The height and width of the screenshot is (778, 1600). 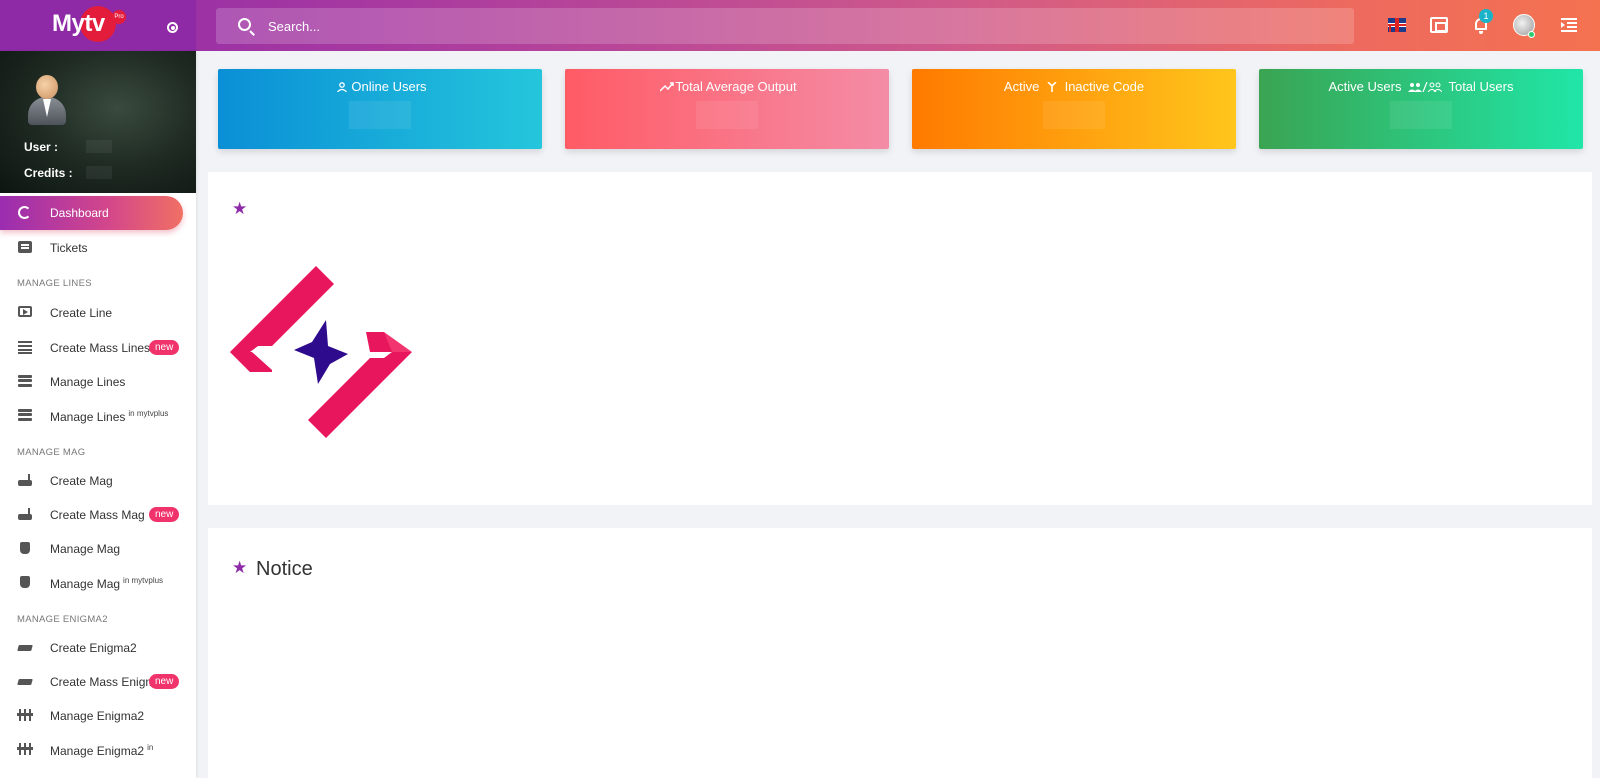 I want to click on users-icon, so click(x=1425, y=86).